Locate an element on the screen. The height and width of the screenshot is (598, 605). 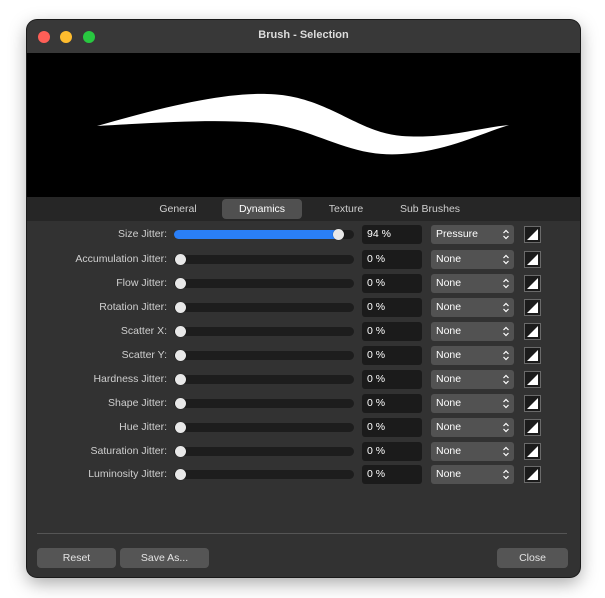
setting-label: Flow Jitter: is located at coordinates (141, 283).